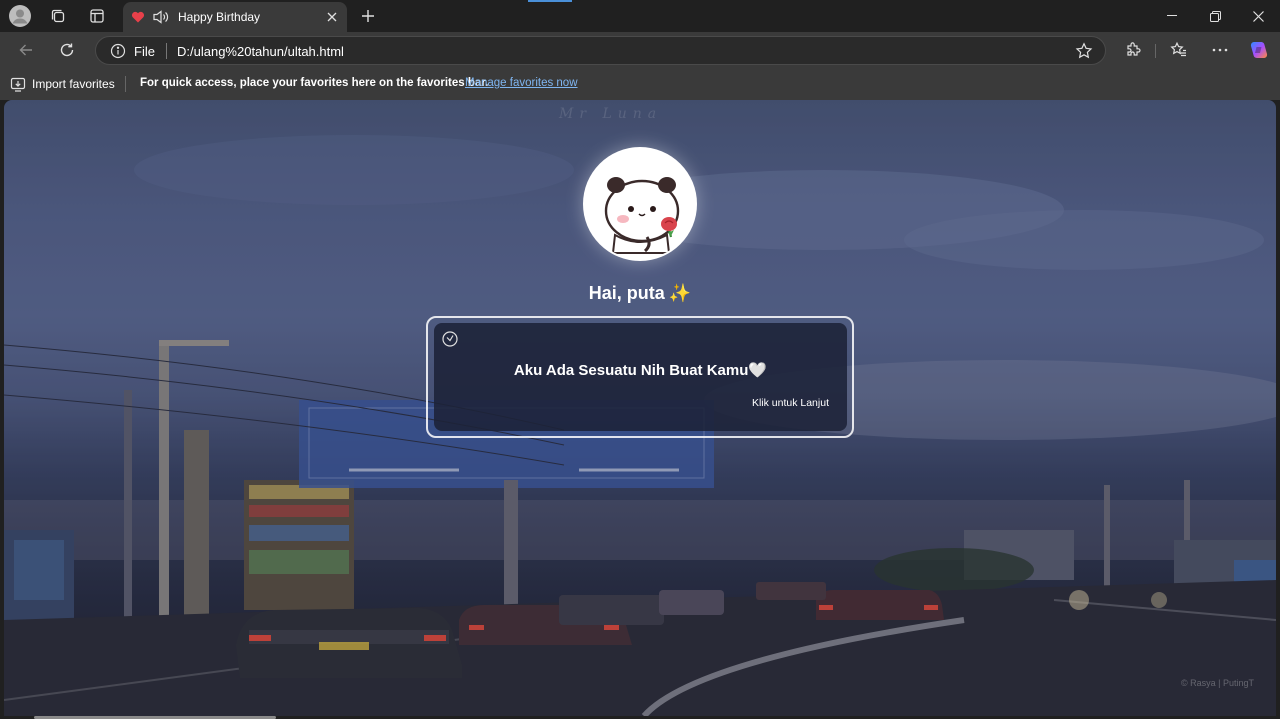 This screenshot has height=719, width=1280. I want to click on address-bar: File D:/ulang%20tahun/ultah.html, so click(600, 50).